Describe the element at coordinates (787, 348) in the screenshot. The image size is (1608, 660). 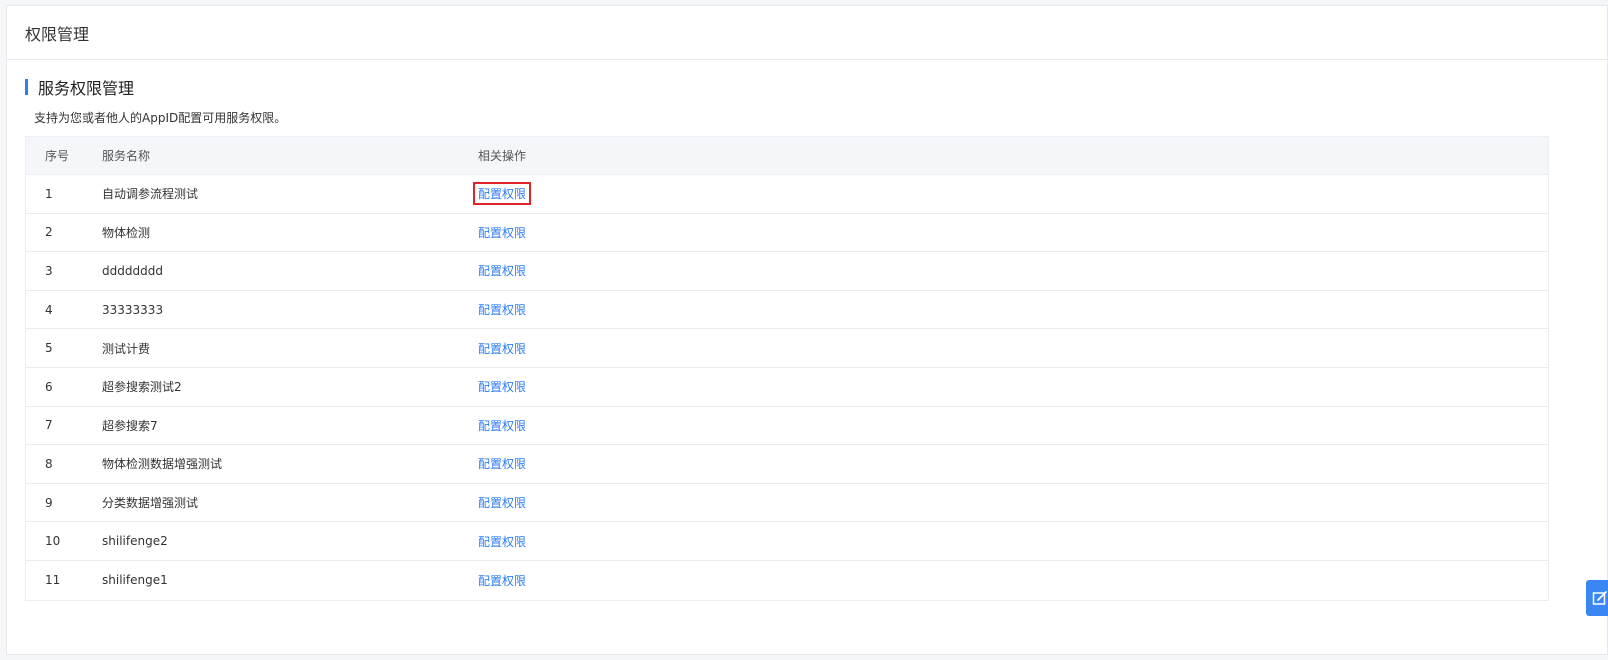
I see `table-row: 5 测试计费 配置权限` at that location.